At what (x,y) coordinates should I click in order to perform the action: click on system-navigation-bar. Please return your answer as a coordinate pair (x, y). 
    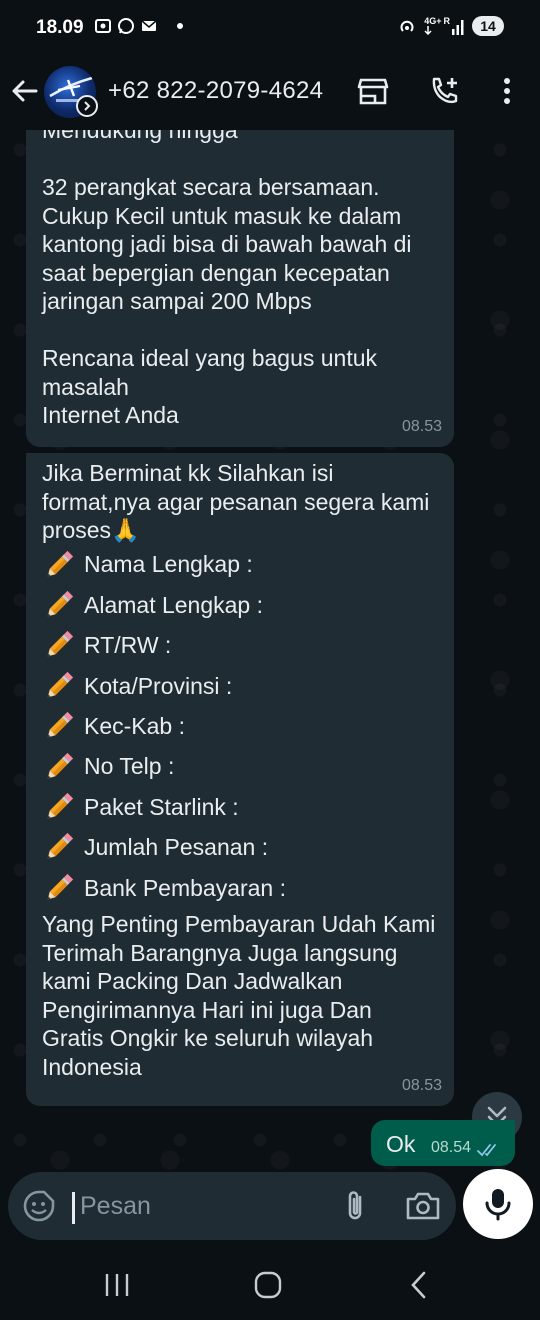
    Looking at the image, I should click on (270, 1284).